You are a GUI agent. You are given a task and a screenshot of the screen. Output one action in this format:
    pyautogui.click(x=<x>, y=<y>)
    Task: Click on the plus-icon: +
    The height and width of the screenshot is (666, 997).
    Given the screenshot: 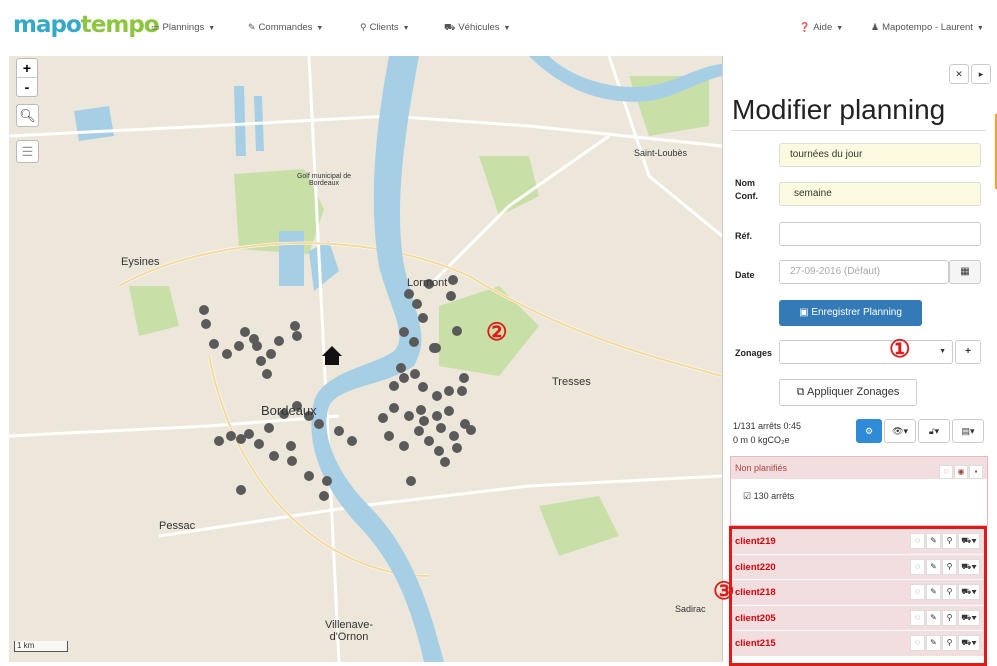 What is the action you would take?
    pyautogui.click(x=968, y=351)
    